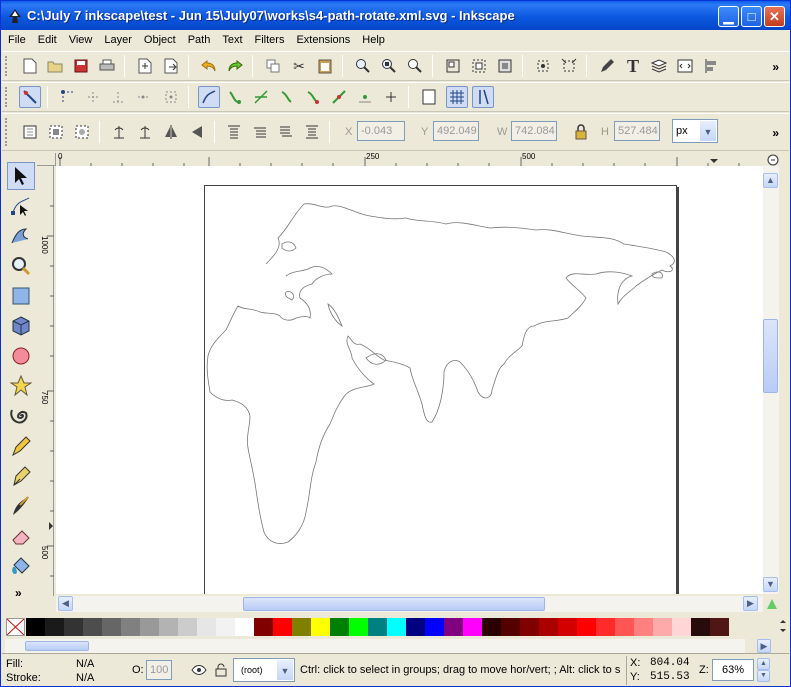  What do you see at coordinates (209, 97) in the screenshot?
I see `snap-nodes-icon` at bounding box center [209, 97].